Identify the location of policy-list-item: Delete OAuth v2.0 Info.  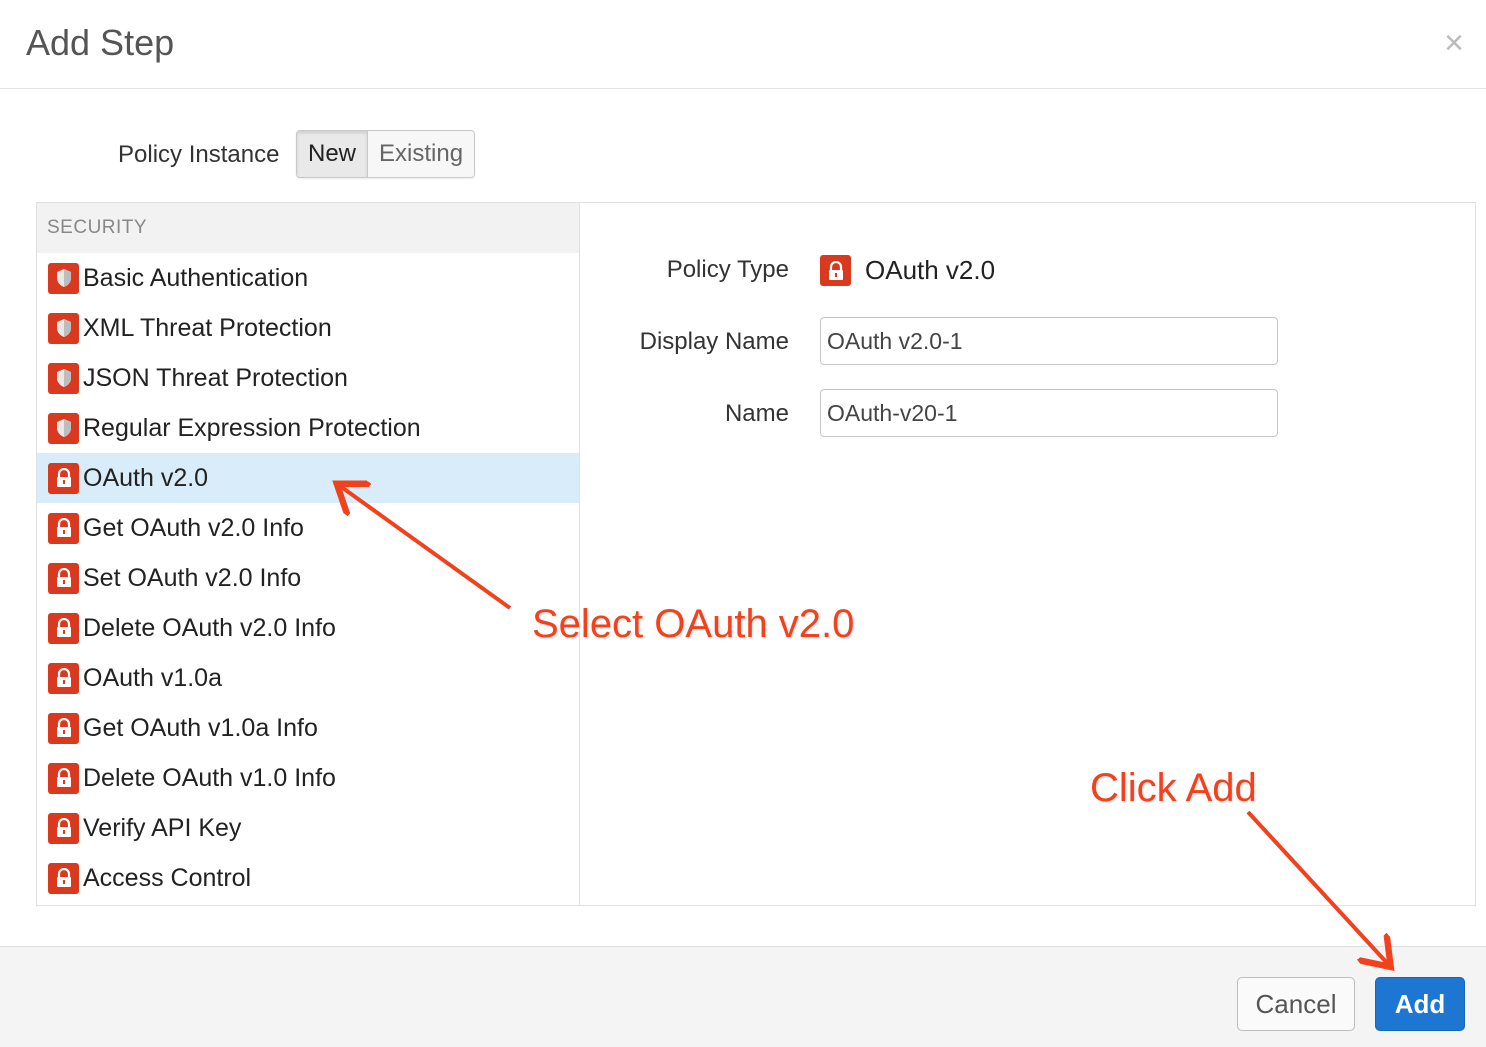
(308, 628).